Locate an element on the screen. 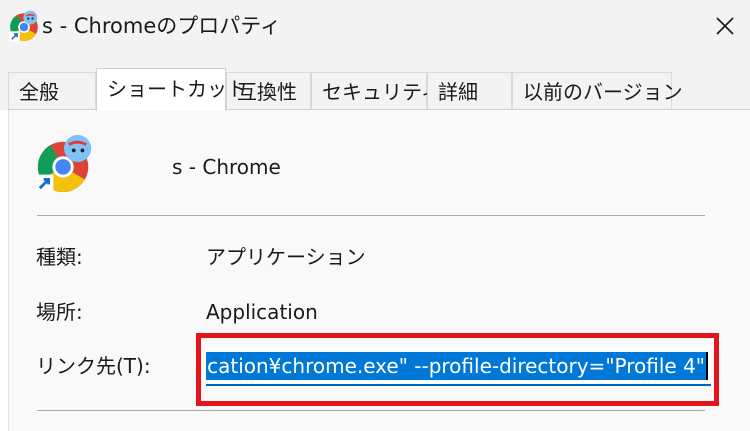 The width and height of the screenshot is (750, 431). tab-strip: 全般 ショートカット 互換性 セキュリティ 詳細 以前のバージョン is located at coordinates (375, 81).